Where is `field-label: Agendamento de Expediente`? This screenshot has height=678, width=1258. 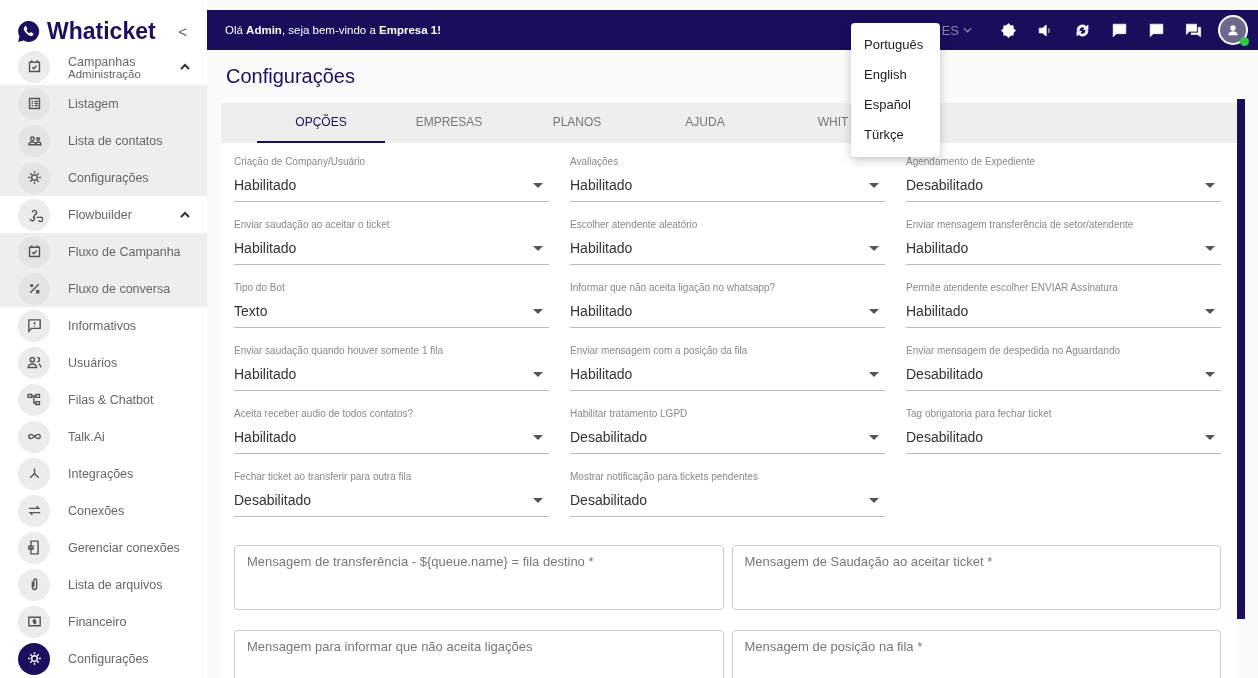 field-label: Agendamento de Expediente is located at coordinates (971, 162).